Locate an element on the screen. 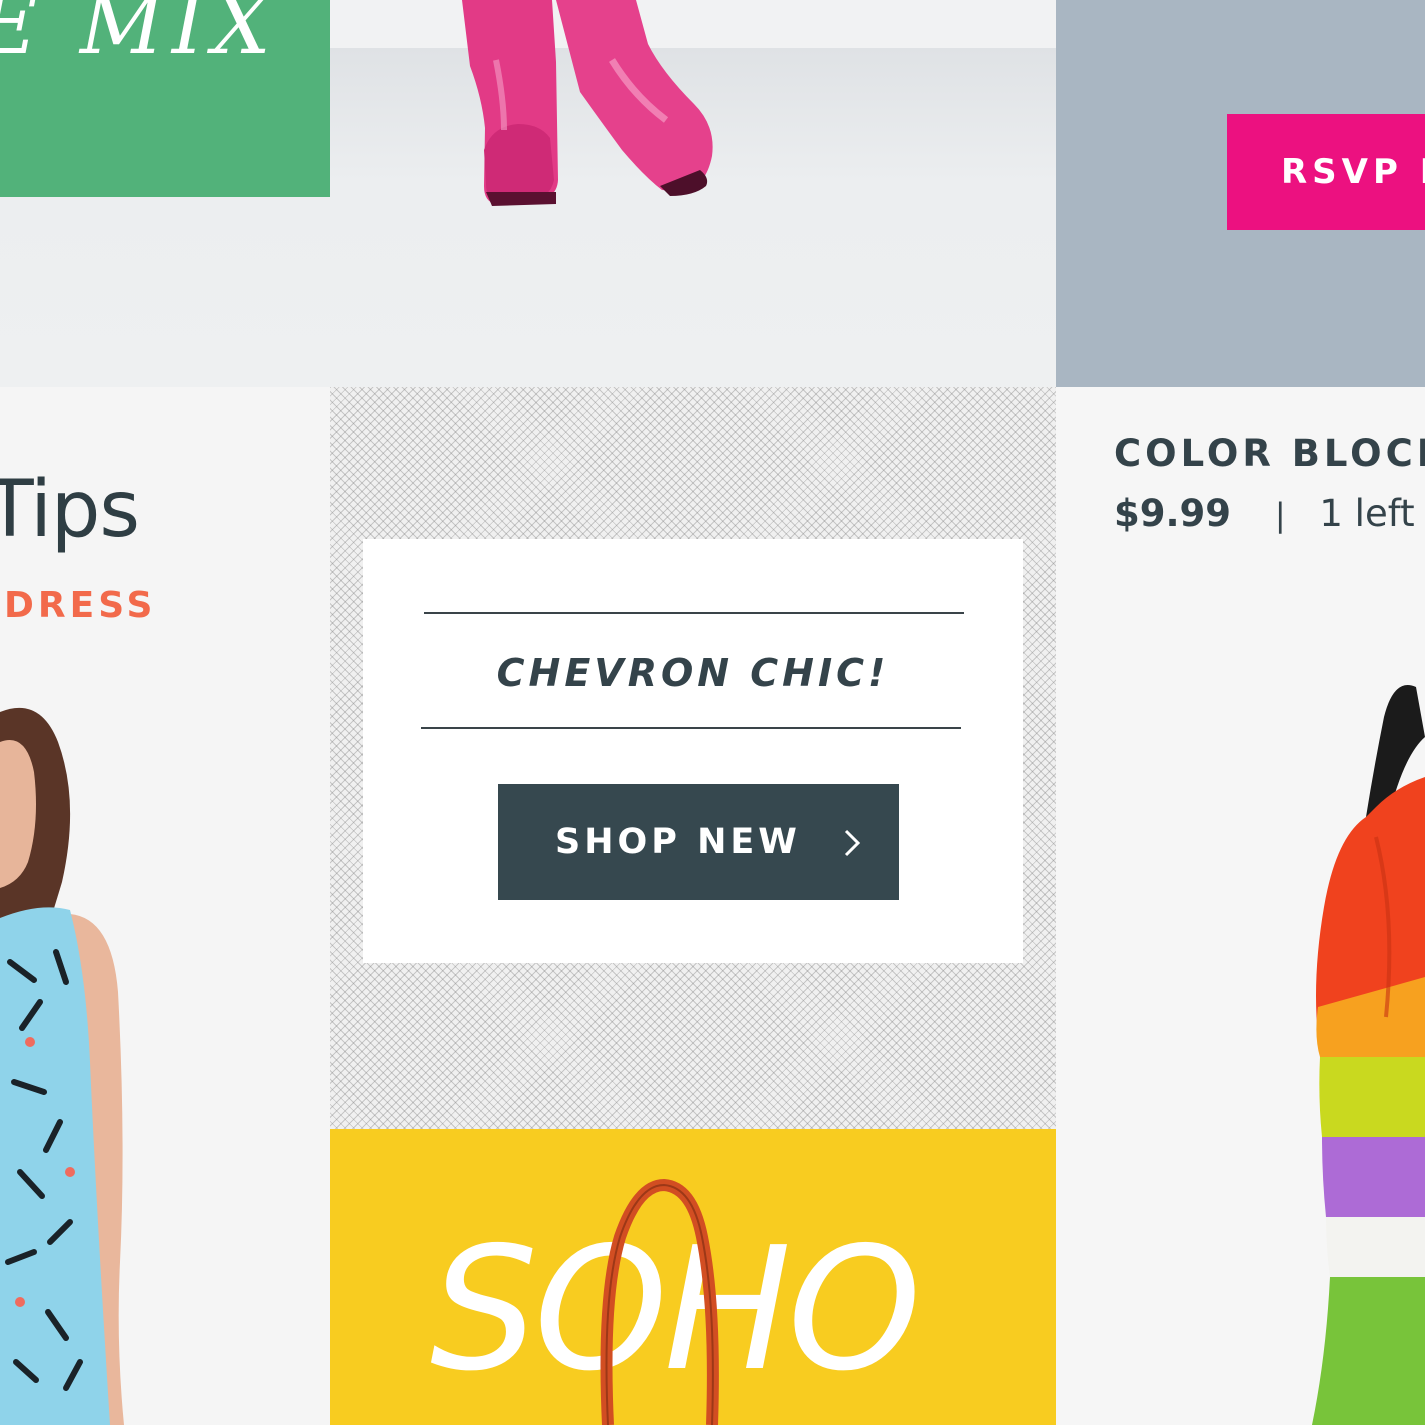 The height and width of the screenshot is (1425, 1425). shop-new-button: SHOP NEW is located at coordinates (698, 842).